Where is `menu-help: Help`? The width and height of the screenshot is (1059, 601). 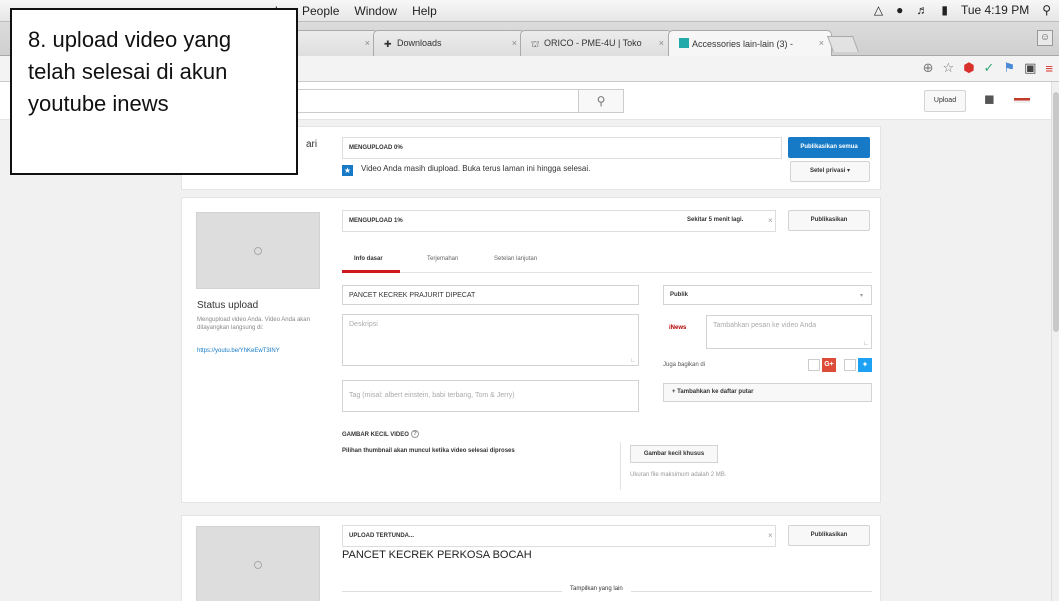 menu-help: Help is located at coordinates (424, 11).